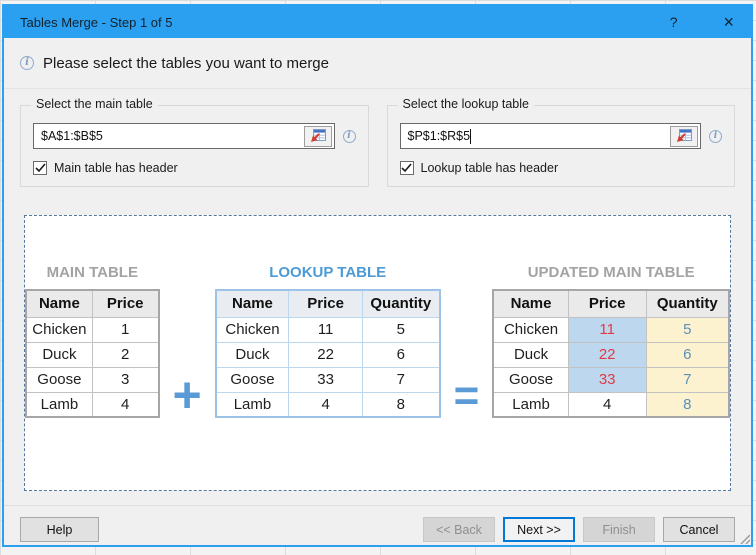  I want to click on table-cell-changed-price: 33, so click(607, 379).